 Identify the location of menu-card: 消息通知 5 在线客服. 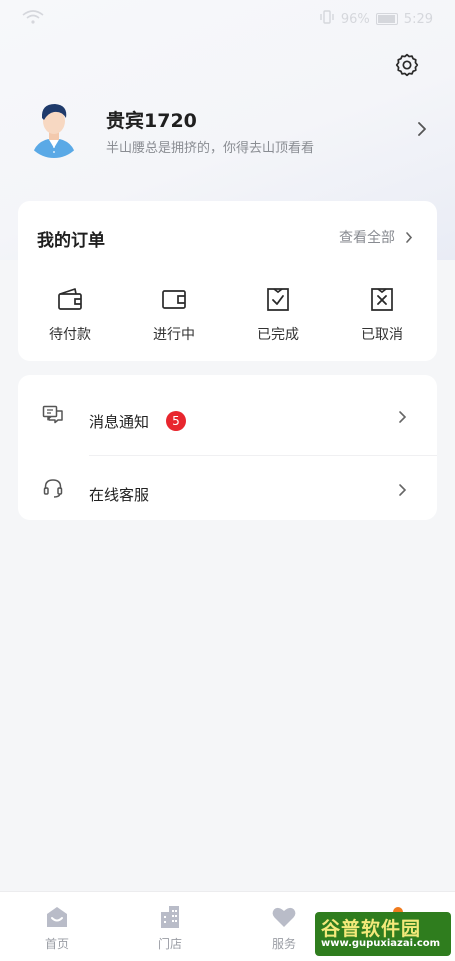
(227, 447).